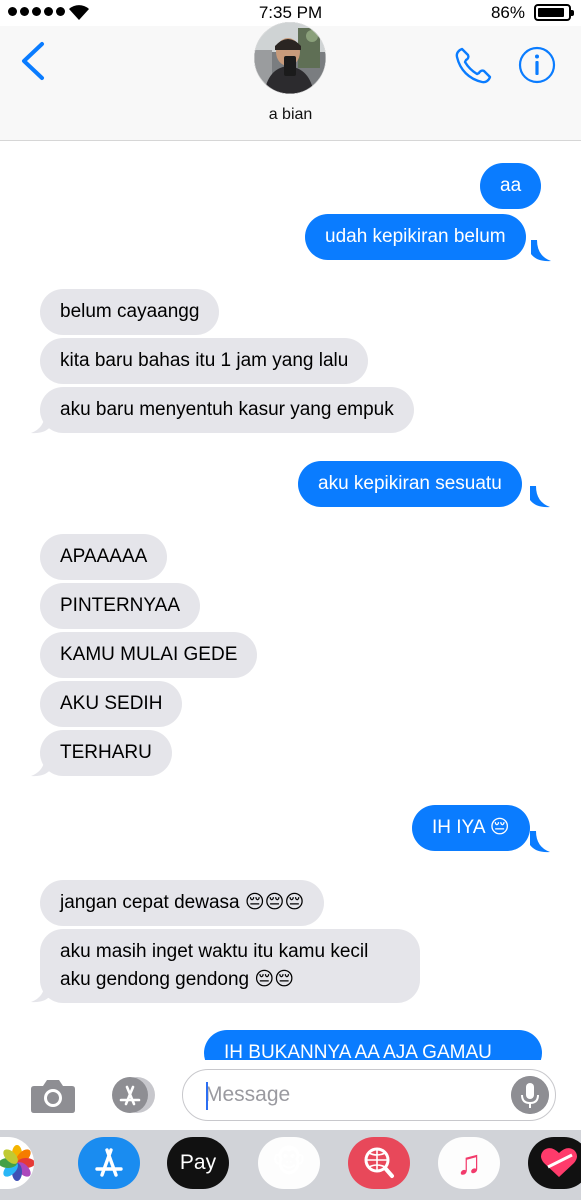  Describe the element at coordinates (415, 237) in the screenshot. I see `message-bubble-outgoing: udah kepikiran belum` at that location.